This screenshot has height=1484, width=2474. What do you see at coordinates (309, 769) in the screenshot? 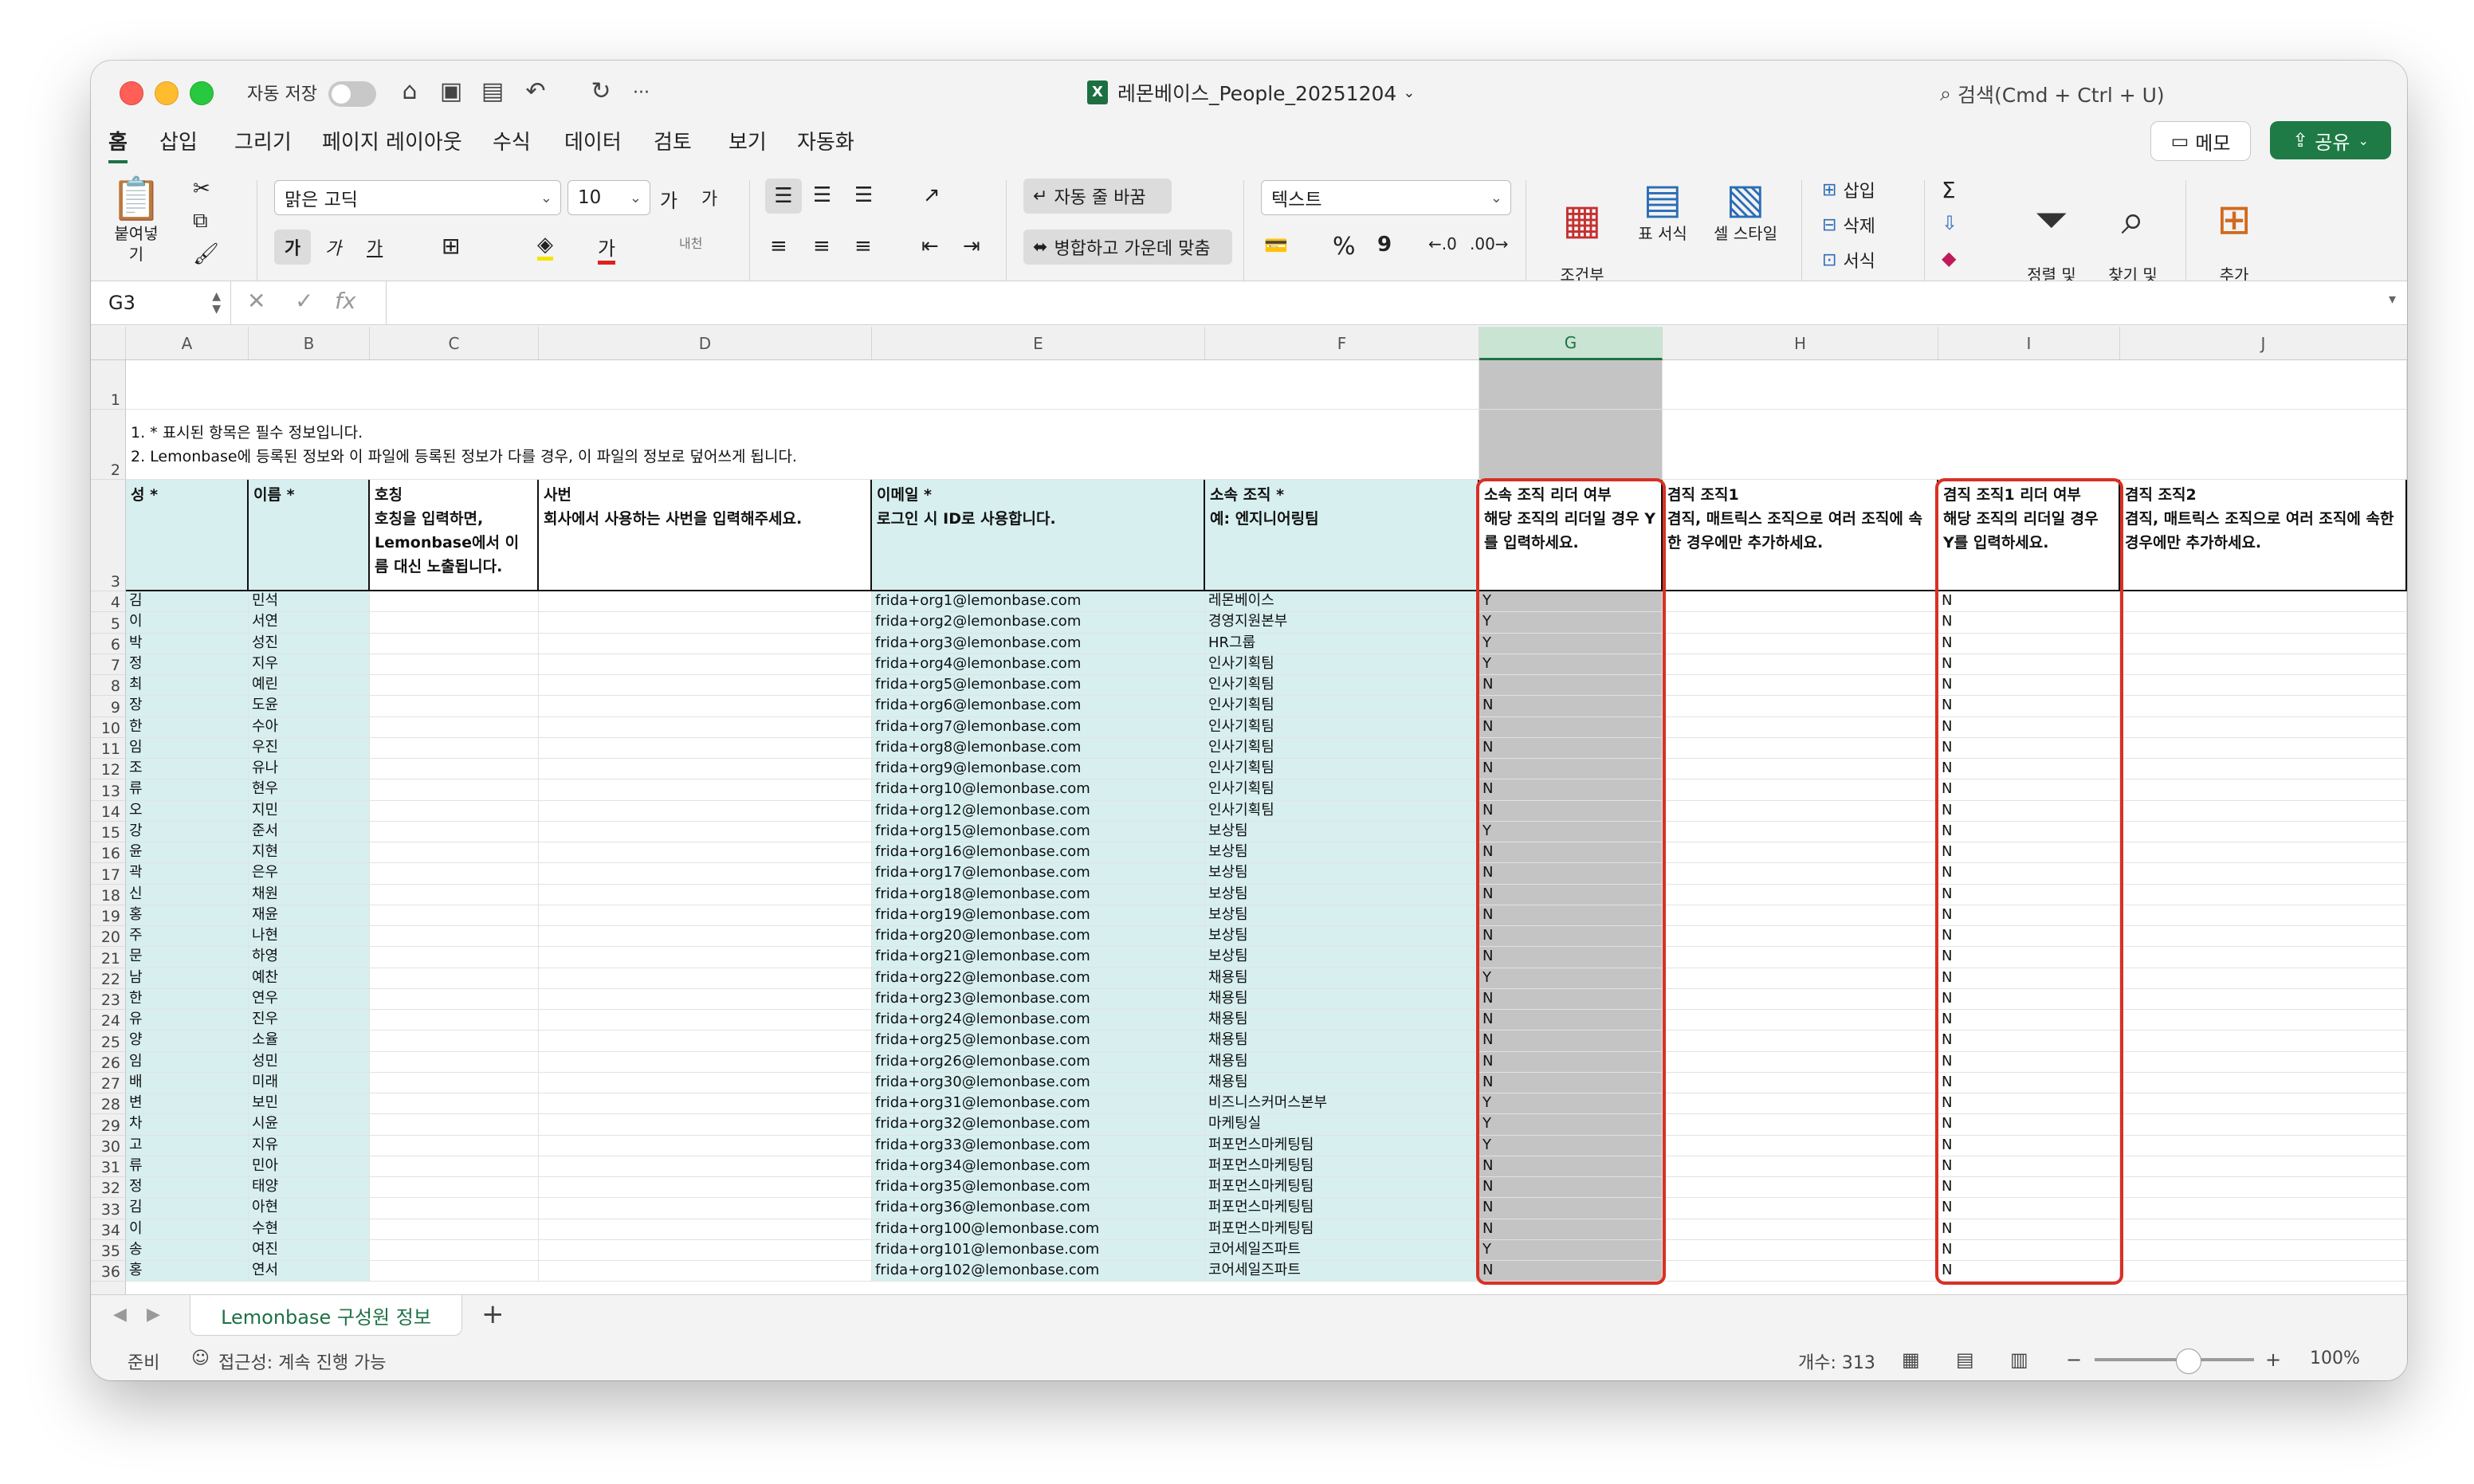
I see `table-cell-b: 유나` at bounding box center [309, 769].